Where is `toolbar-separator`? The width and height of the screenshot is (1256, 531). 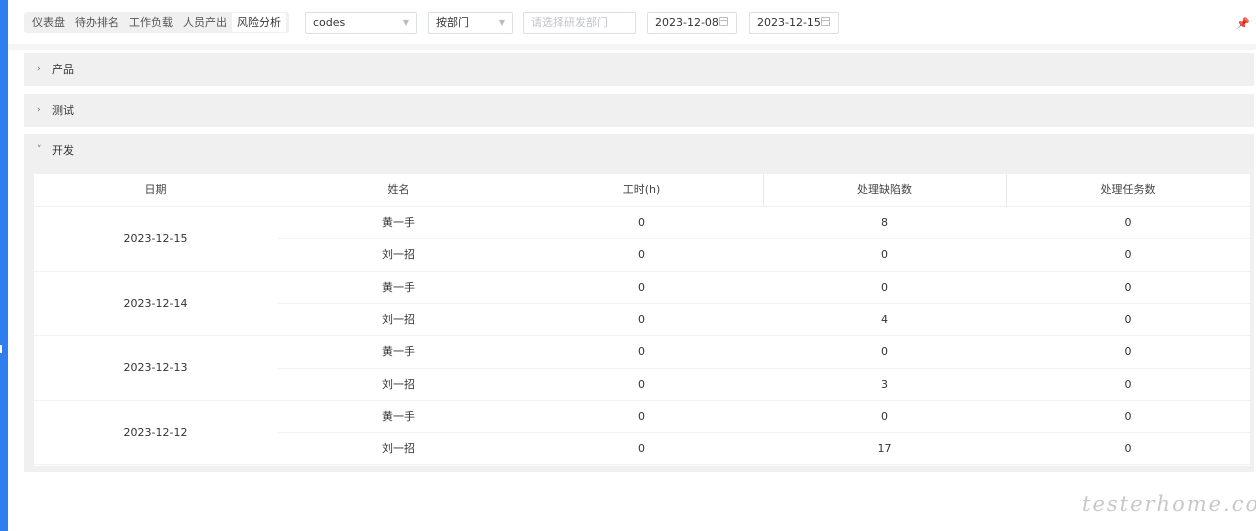 toolbar-separator is located at coordinates (632, 47).